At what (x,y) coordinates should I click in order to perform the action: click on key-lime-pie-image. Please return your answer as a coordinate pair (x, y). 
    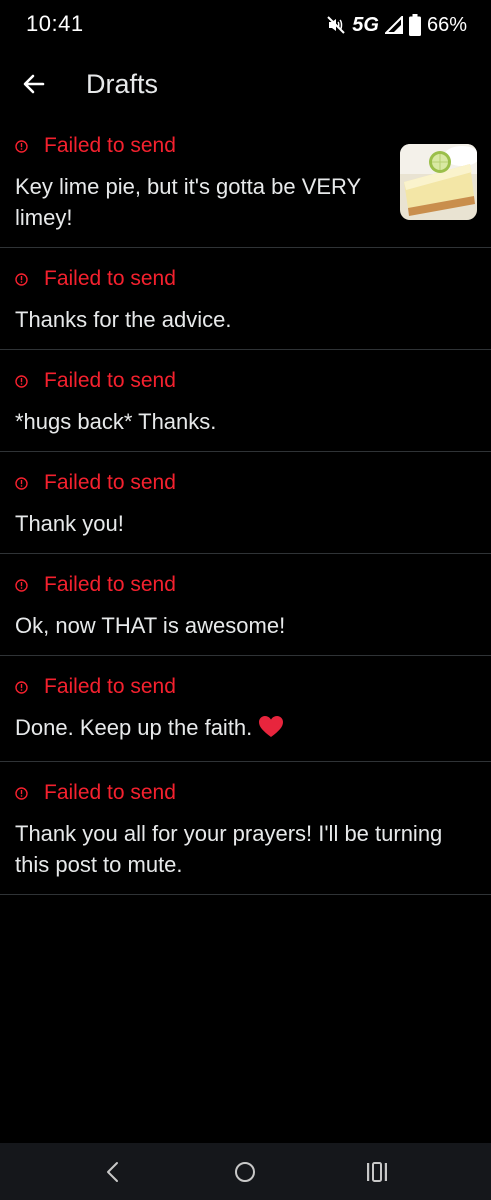
    Looking at the image, I should click on (438, 182).